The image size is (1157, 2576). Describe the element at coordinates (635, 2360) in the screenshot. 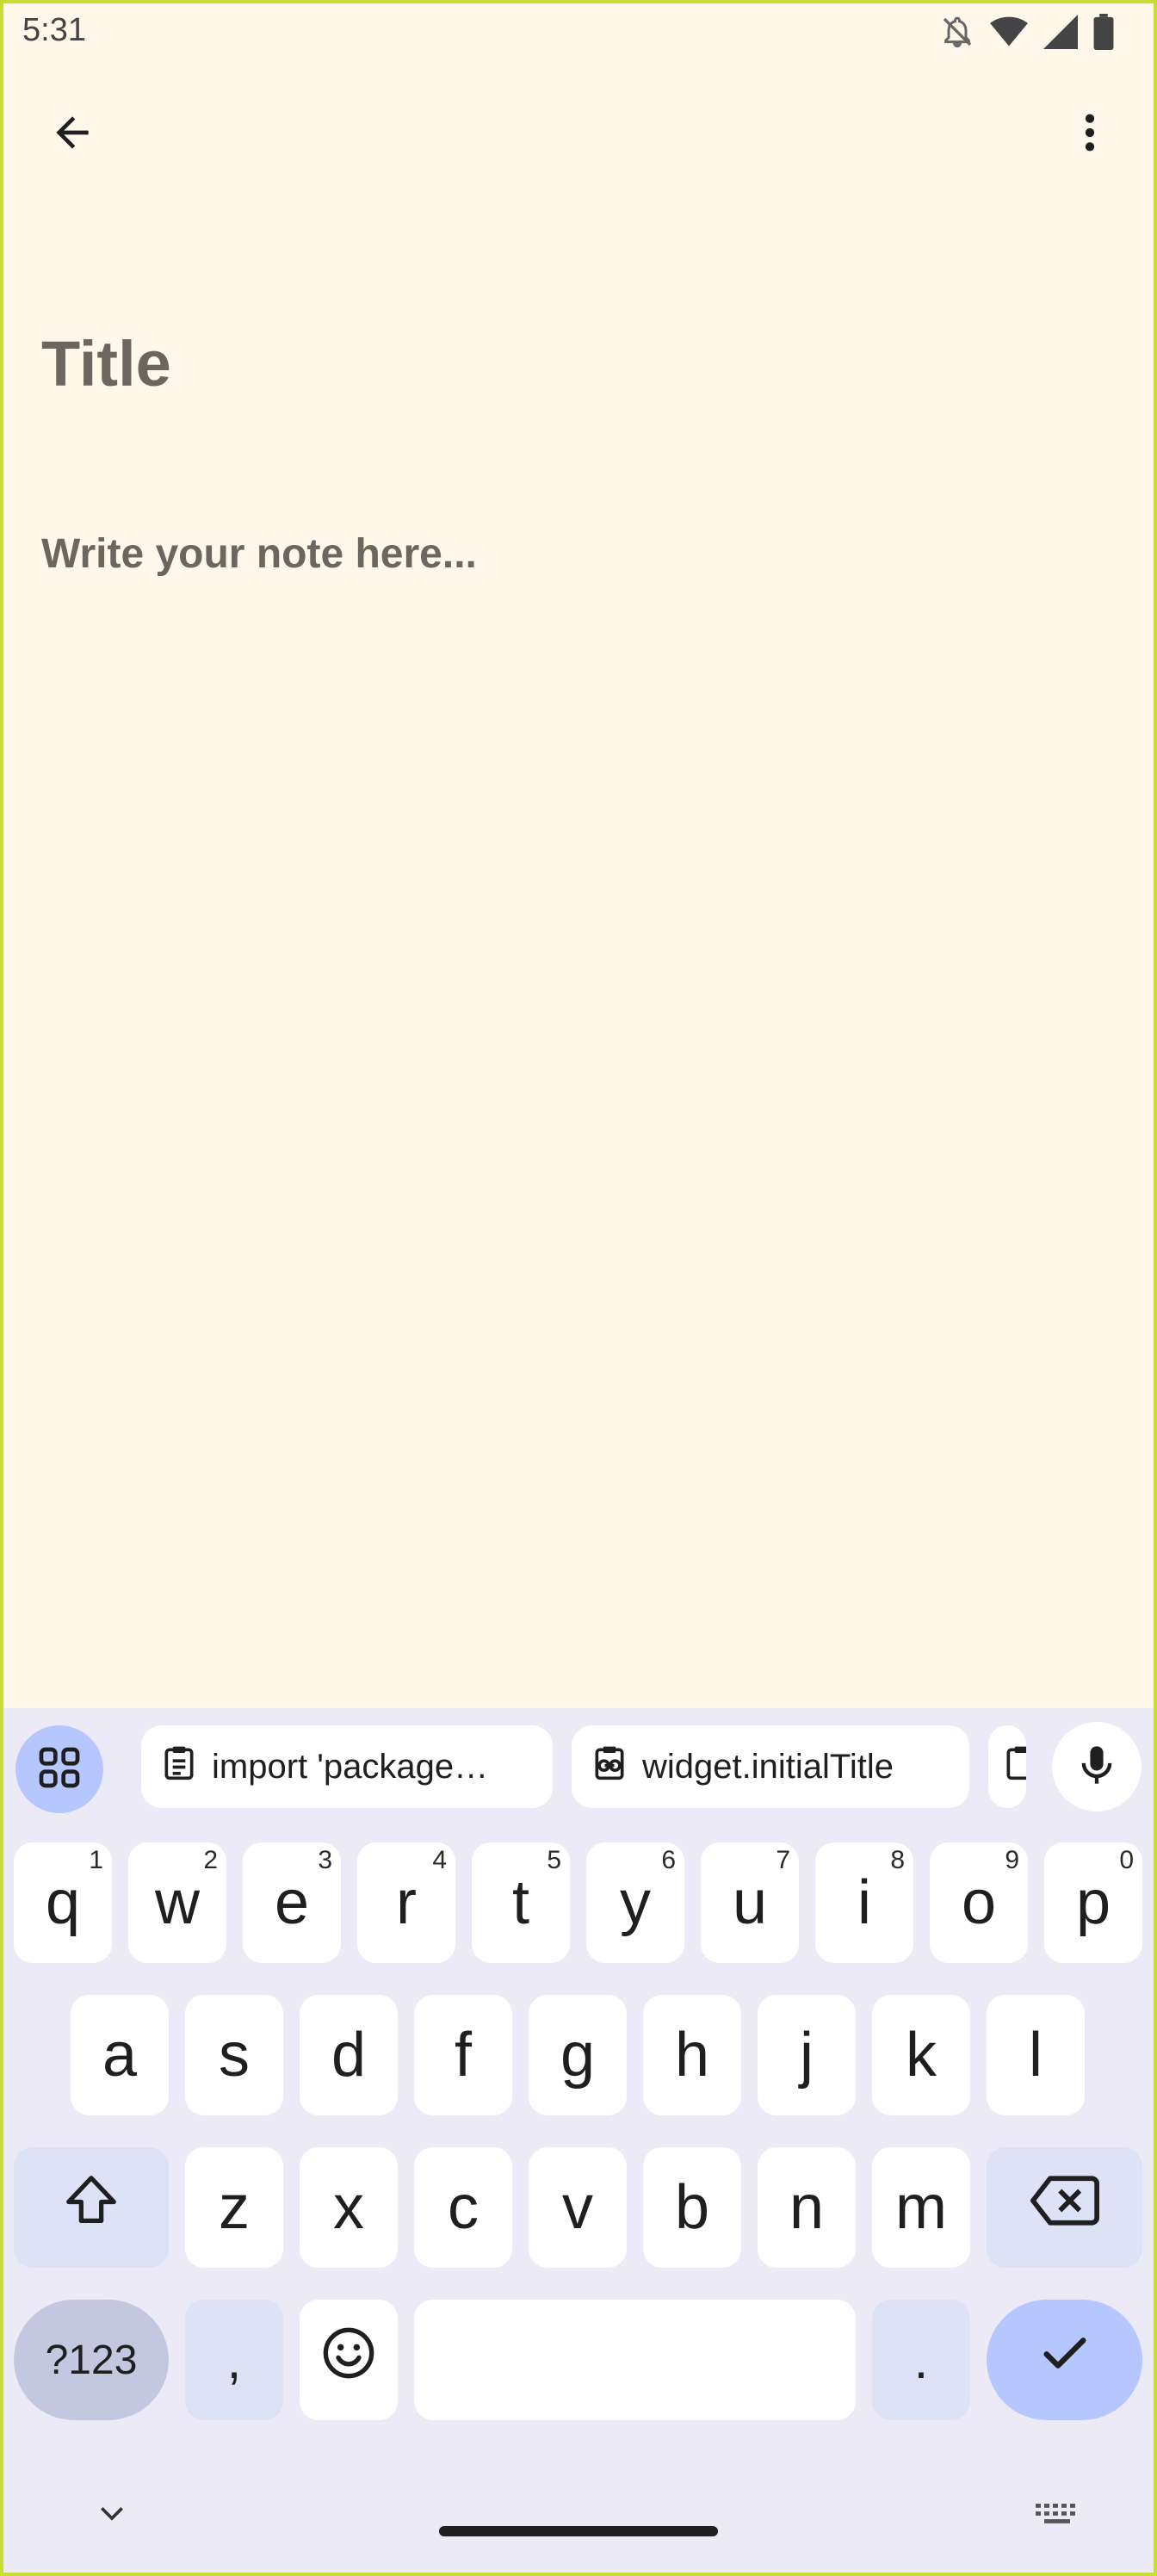

I see `space-key` at that location.